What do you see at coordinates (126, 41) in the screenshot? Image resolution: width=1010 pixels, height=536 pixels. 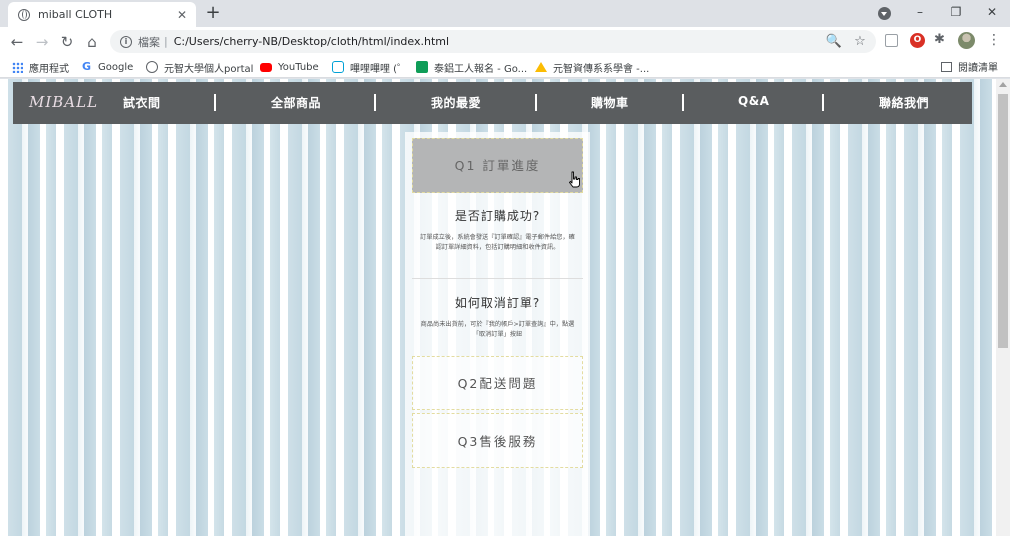 I see `info-icon: i` at bounding box center [126, 41].